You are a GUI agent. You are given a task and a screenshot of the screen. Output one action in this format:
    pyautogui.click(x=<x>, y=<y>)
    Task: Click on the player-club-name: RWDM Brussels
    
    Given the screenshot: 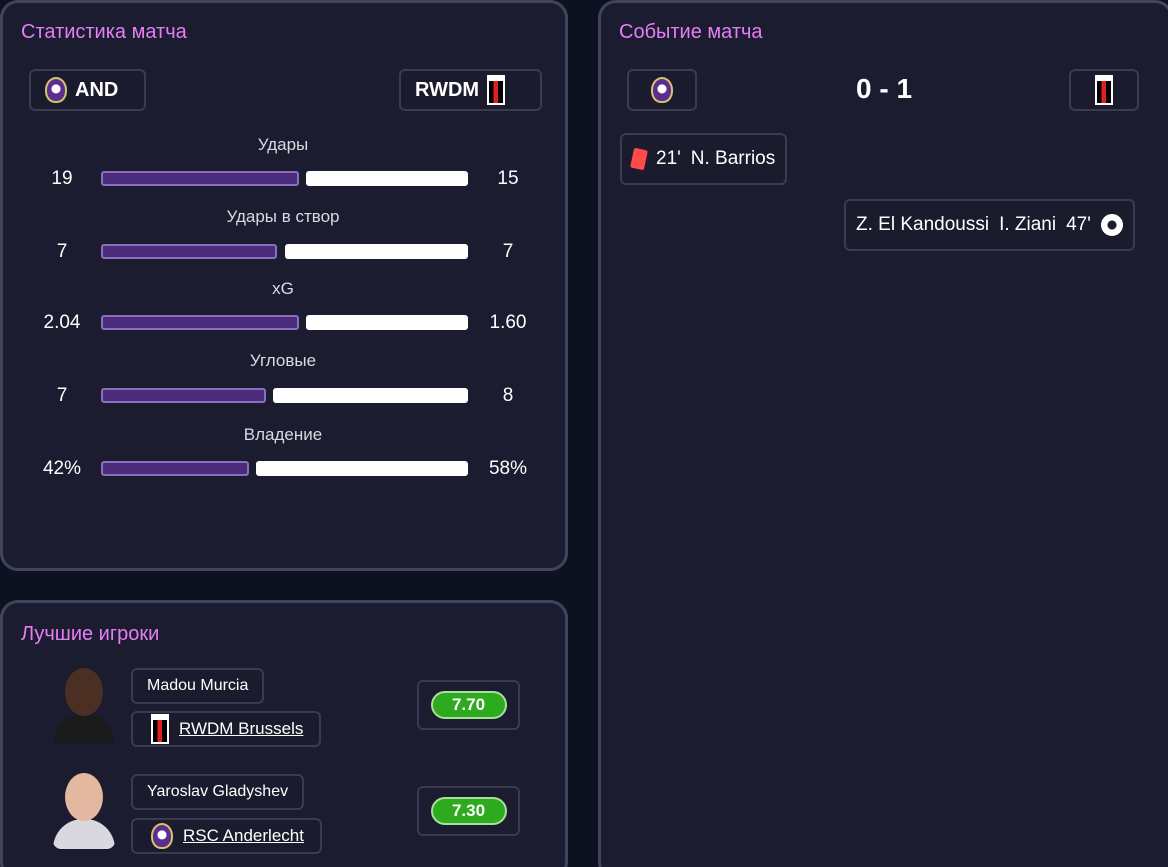 What is the action you would take?
    pyautogui.click(x=241, y=728)
    